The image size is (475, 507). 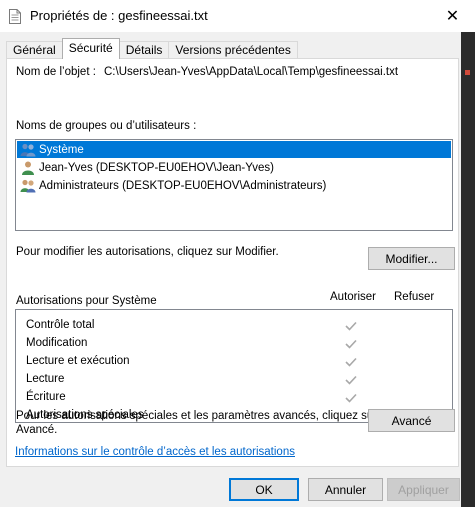 I want to click on permission-full-control: Contrôle total, so click(x=60, y=325).